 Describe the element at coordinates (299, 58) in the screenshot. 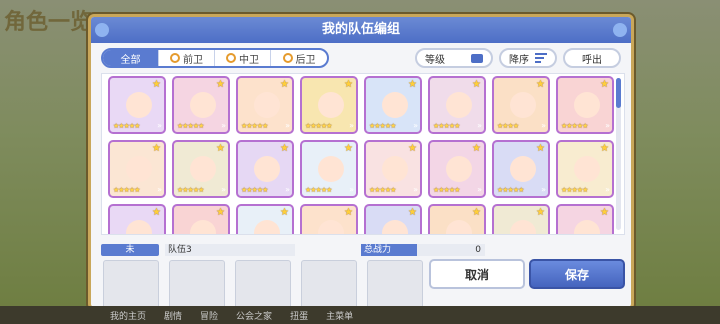

I see `tab-back: 后卫` at that location.